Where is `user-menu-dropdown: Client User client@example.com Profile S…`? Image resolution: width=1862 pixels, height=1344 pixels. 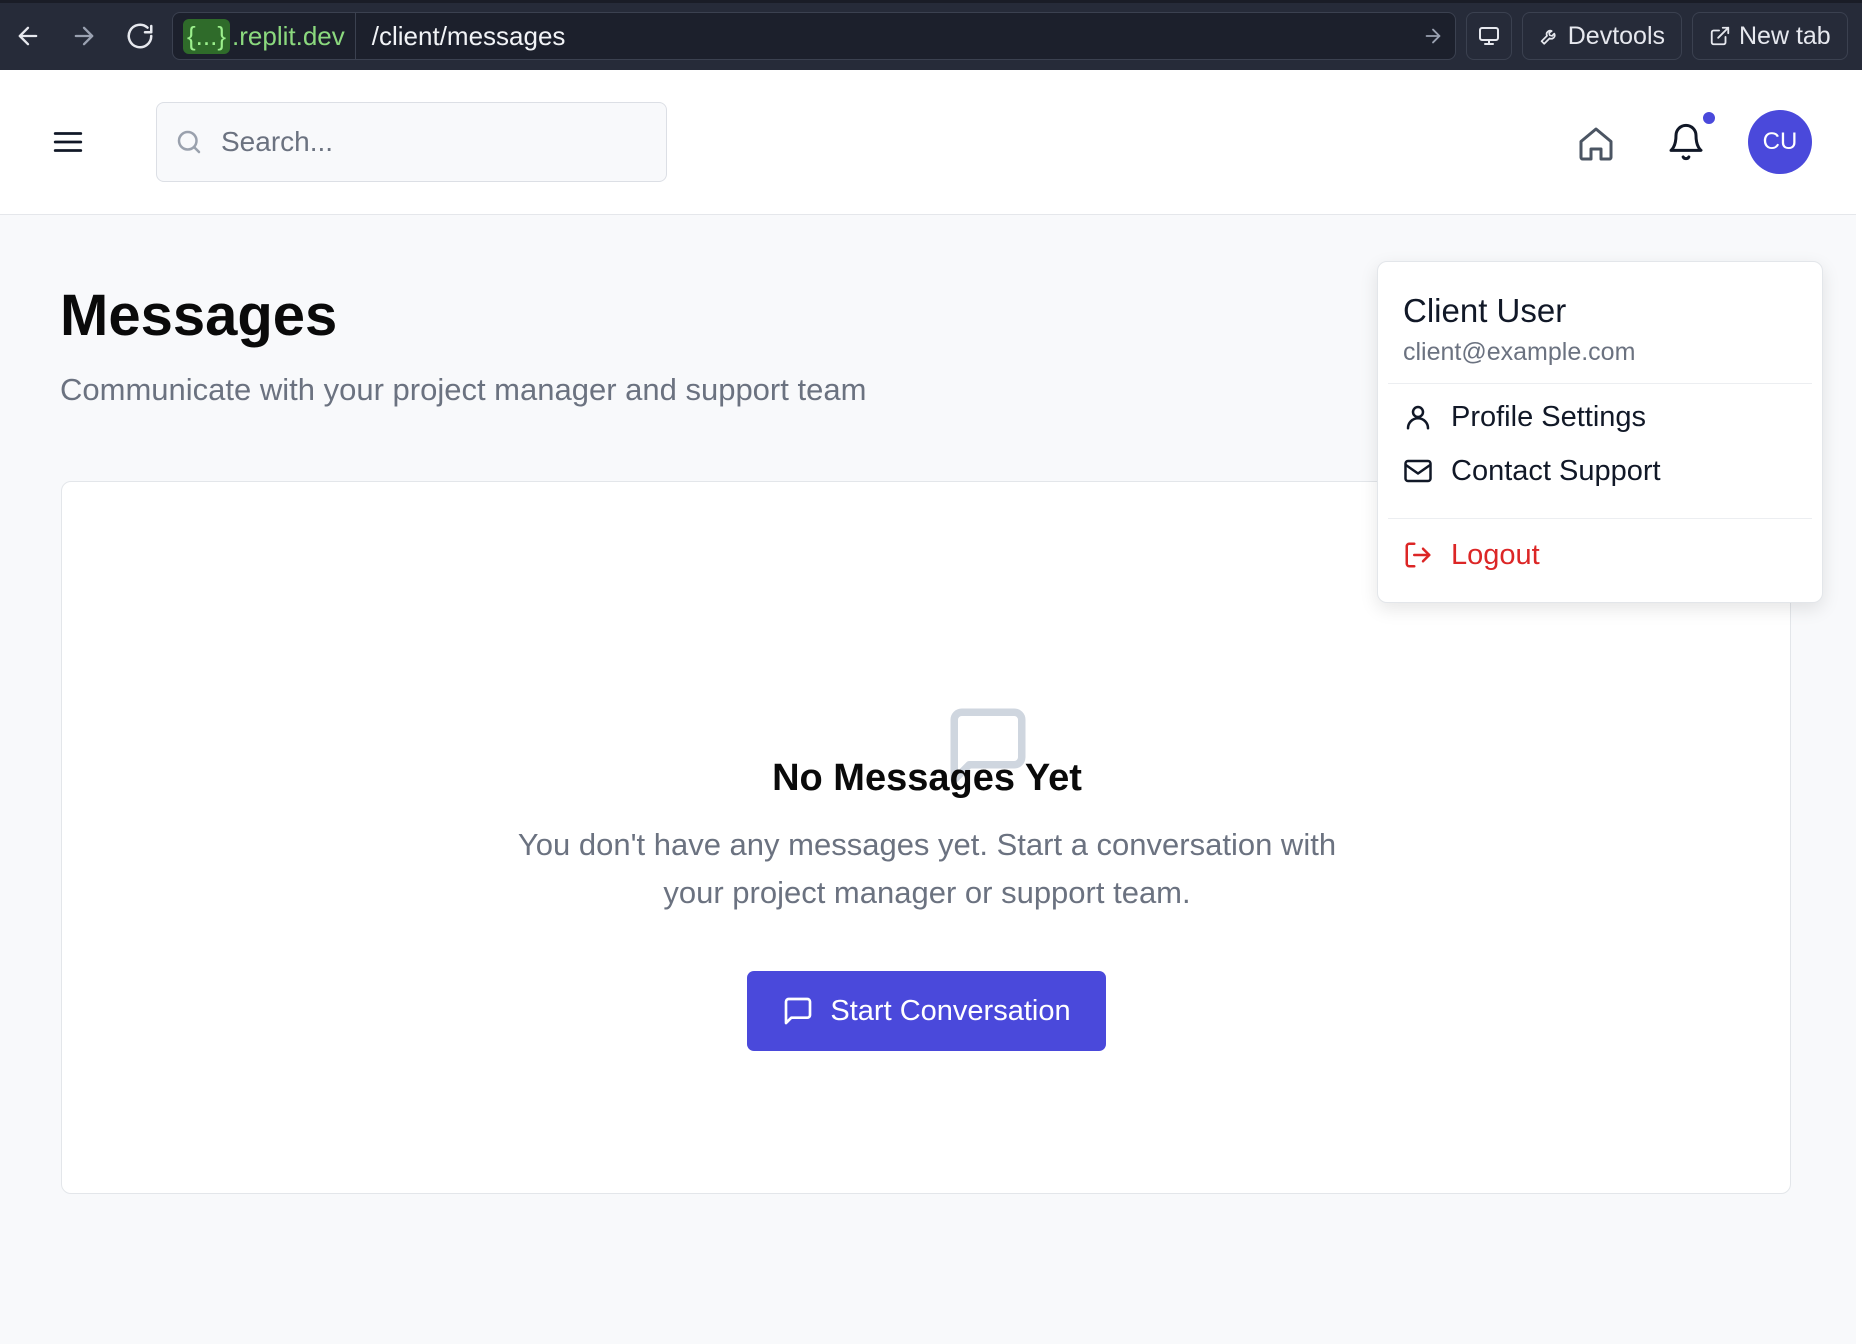
user-menu-dropdown: Client User client@example.com Profile S… is located at coordinates (1600, 432).